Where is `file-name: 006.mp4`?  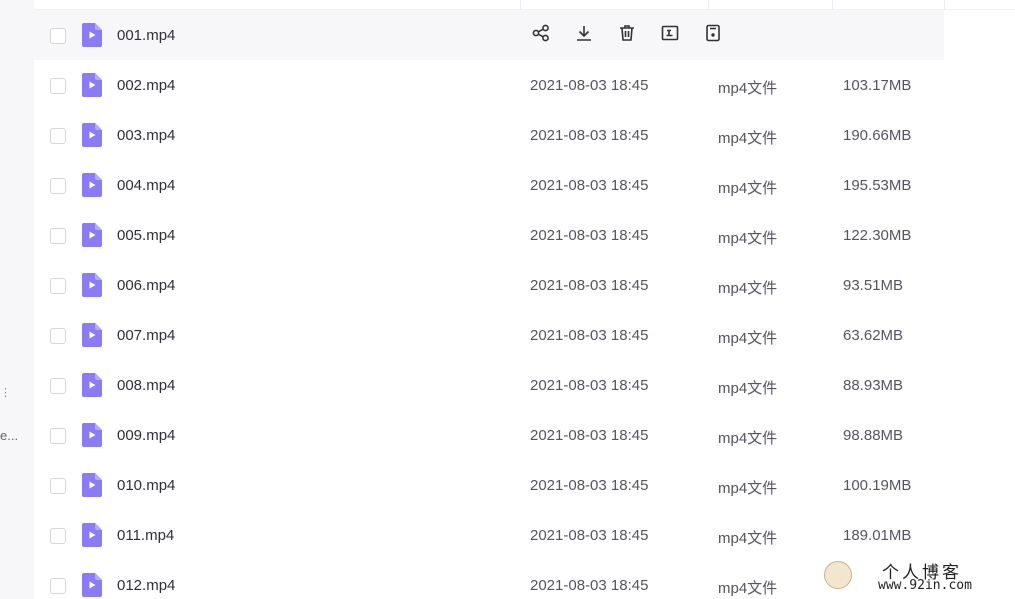 file-name: 006.mp4 is located at coordinates (146, 285).